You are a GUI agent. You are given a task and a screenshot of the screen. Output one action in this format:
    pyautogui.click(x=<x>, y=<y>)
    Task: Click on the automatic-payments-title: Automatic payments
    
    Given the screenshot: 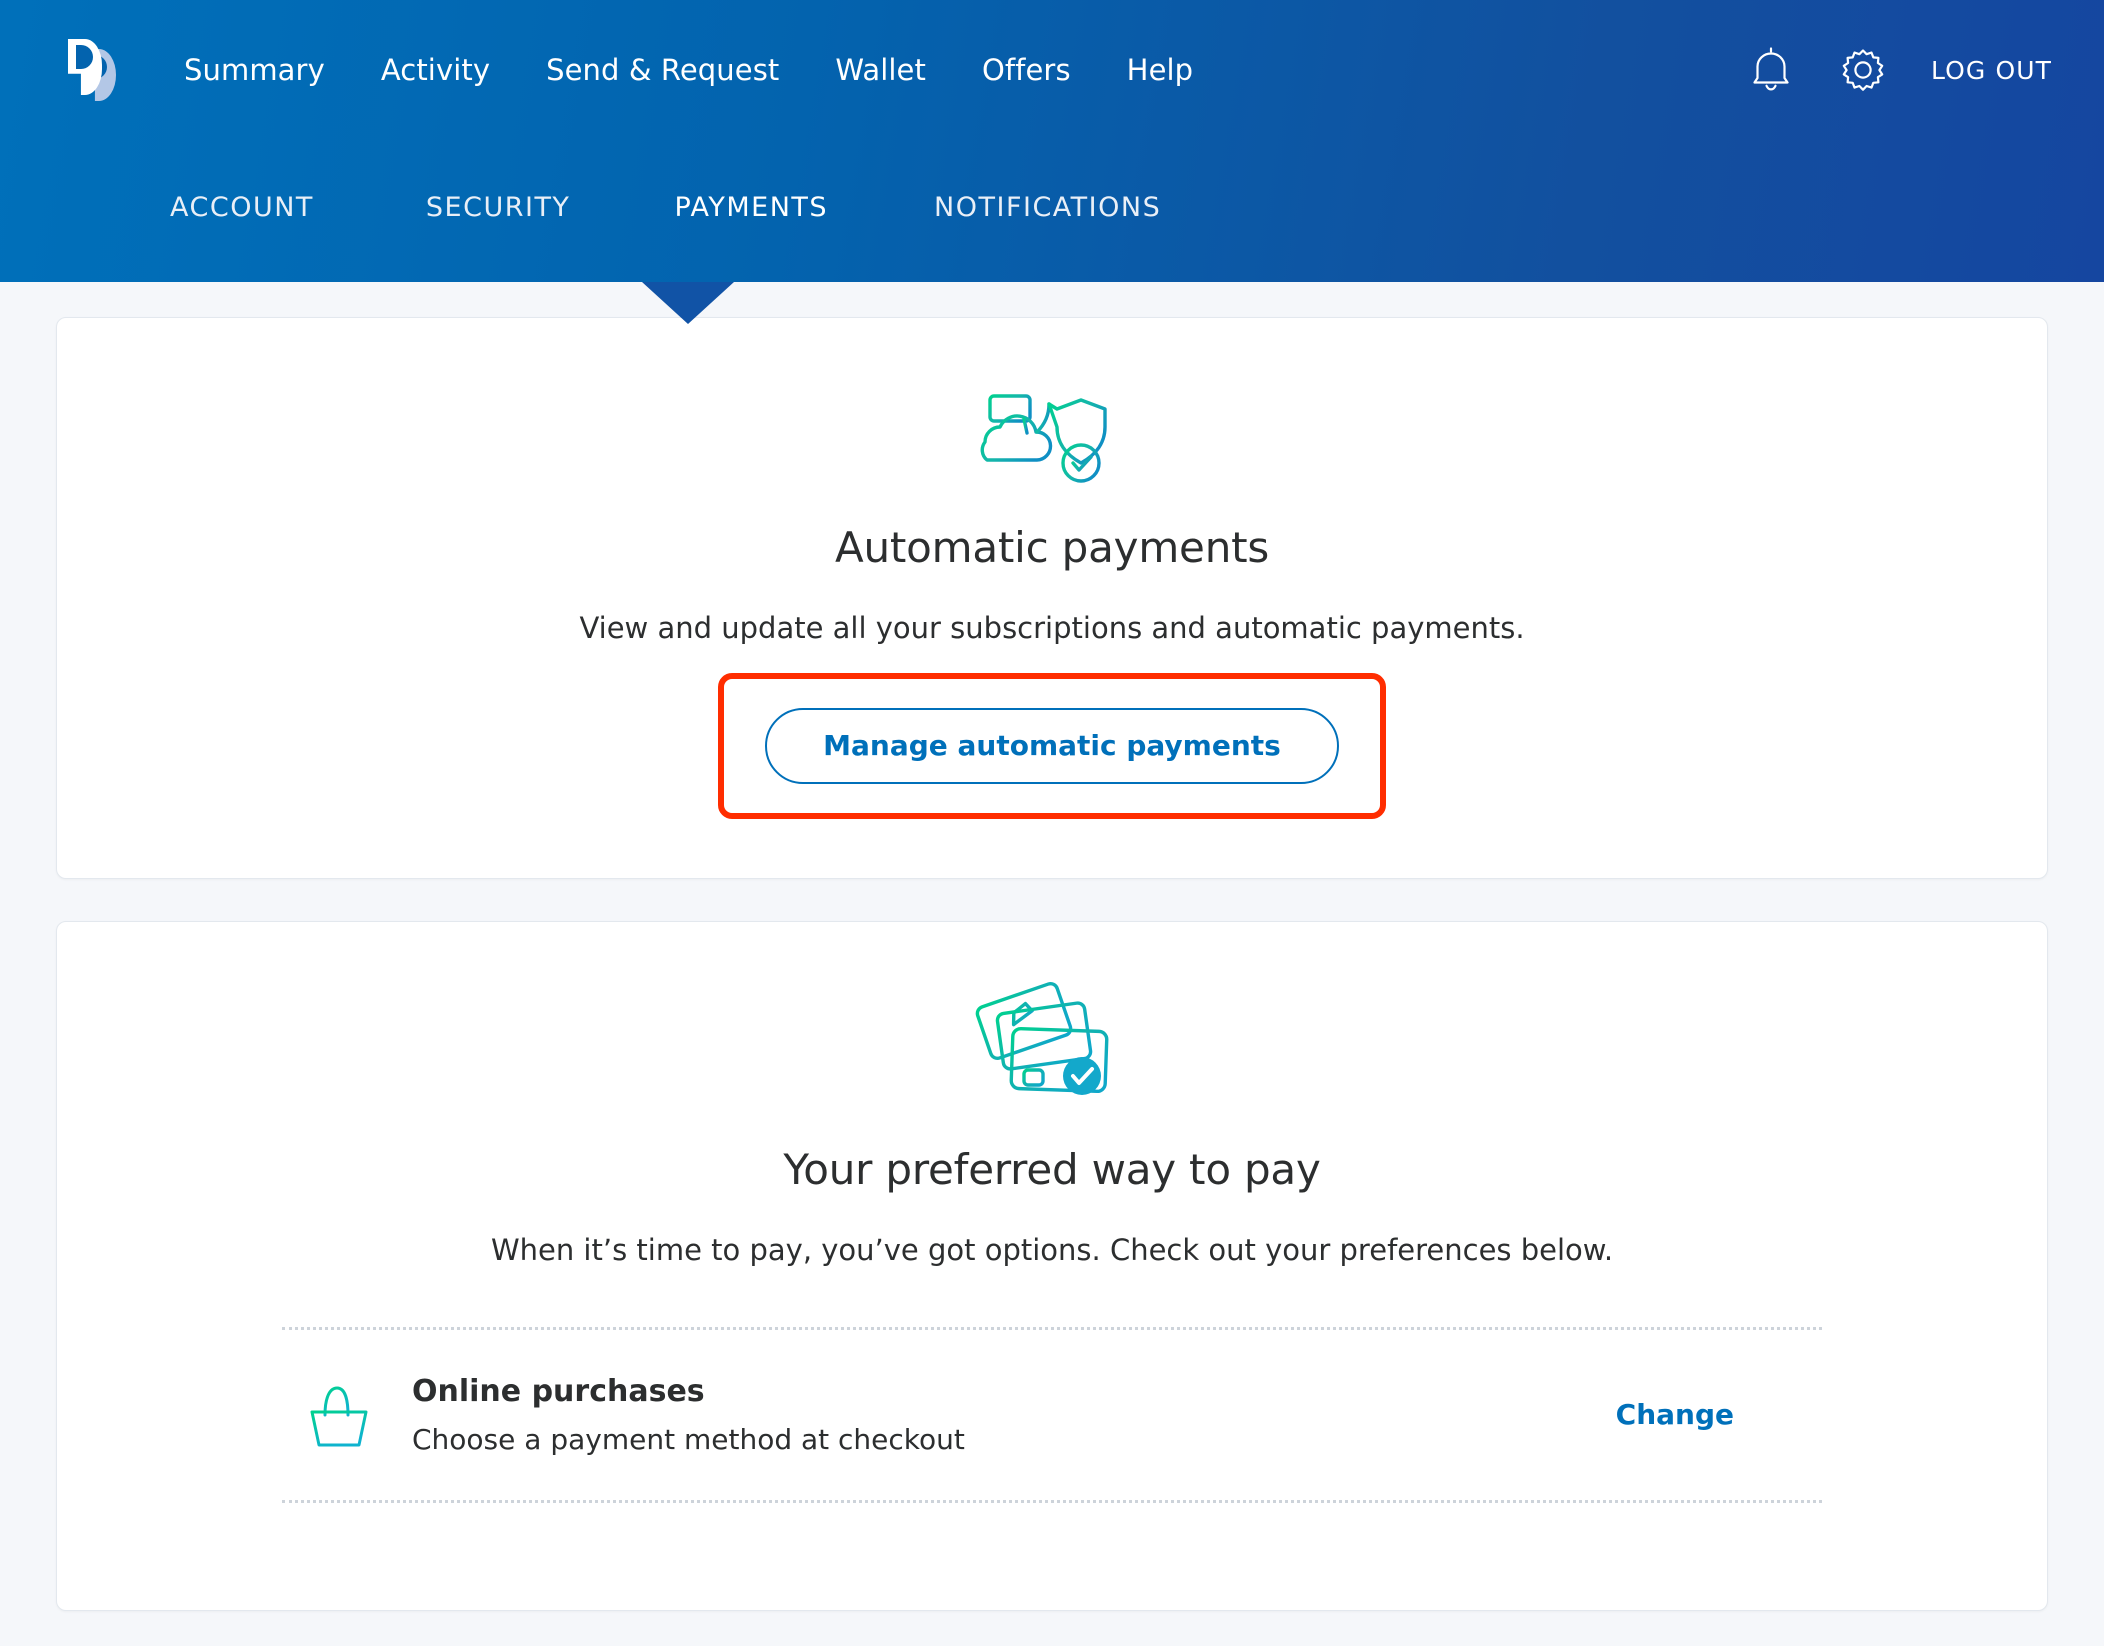 What is the action you would take?
    pyautogui.click(x=1052, y=547)
    